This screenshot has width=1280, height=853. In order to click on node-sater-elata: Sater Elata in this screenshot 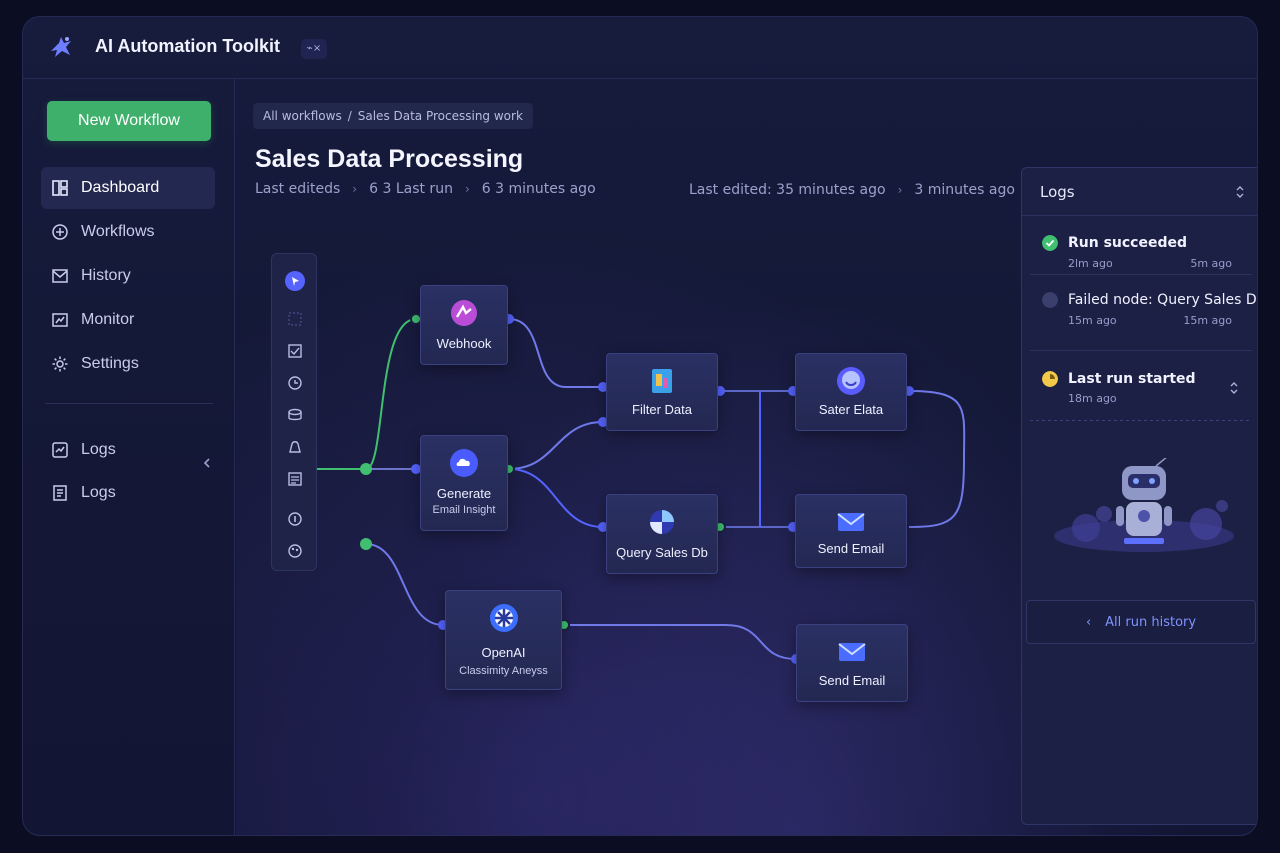, I will do `click(851, 392)`.